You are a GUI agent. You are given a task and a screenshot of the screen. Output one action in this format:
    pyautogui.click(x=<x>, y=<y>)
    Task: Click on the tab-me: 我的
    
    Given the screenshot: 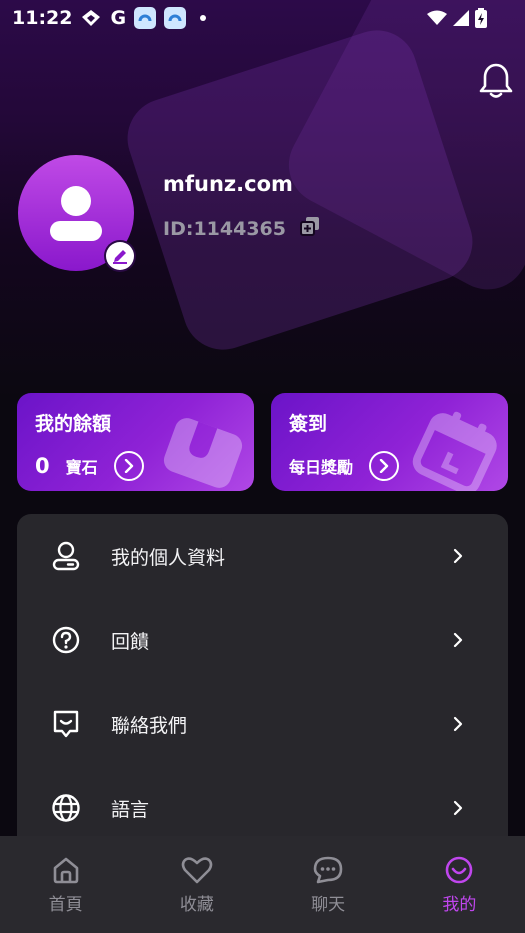 What is the action you would take?
    pyautogui.click(x=459, y=884)
    